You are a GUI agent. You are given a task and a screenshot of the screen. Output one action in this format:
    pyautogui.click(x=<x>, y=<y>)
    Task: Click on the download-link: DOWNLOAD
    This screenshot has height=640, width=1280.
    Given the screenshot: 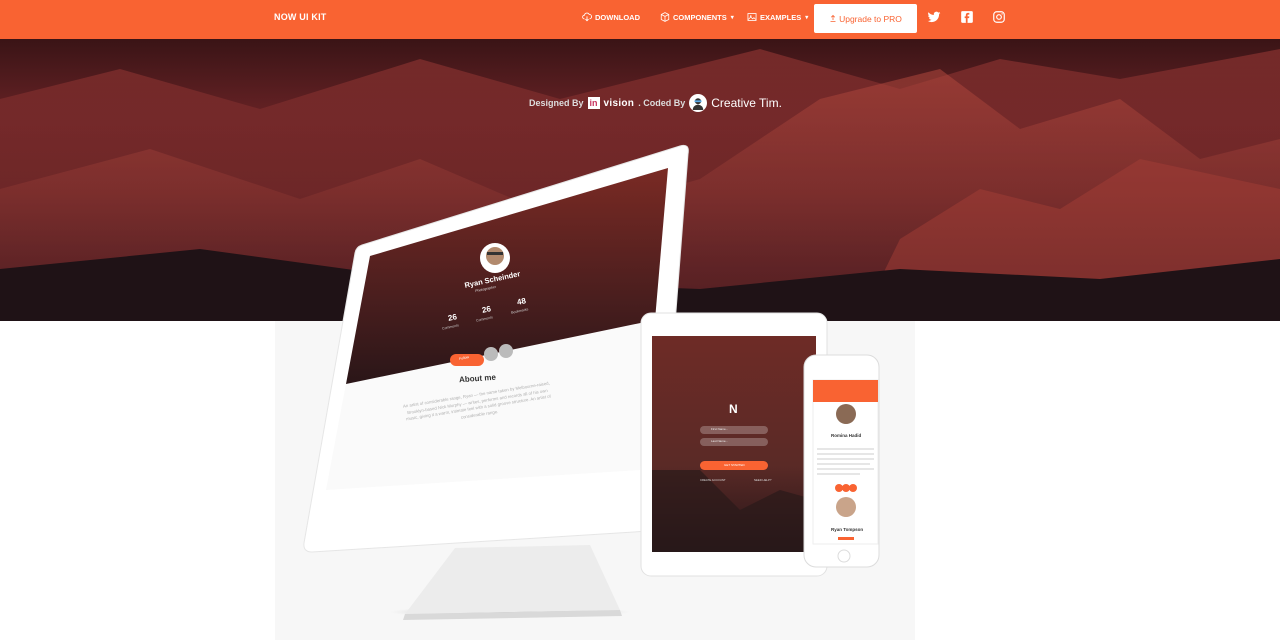 What is the action you would take?
    pyautogui.click(x=611, y=17)
    